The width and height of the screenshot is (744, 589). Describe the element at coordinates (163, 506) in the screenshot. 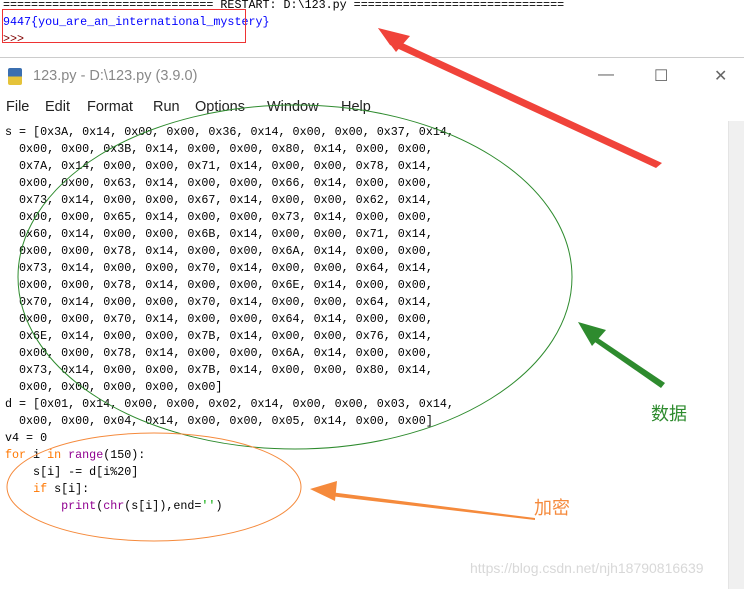

I see `code-token: (s[i]),end=` at that location.